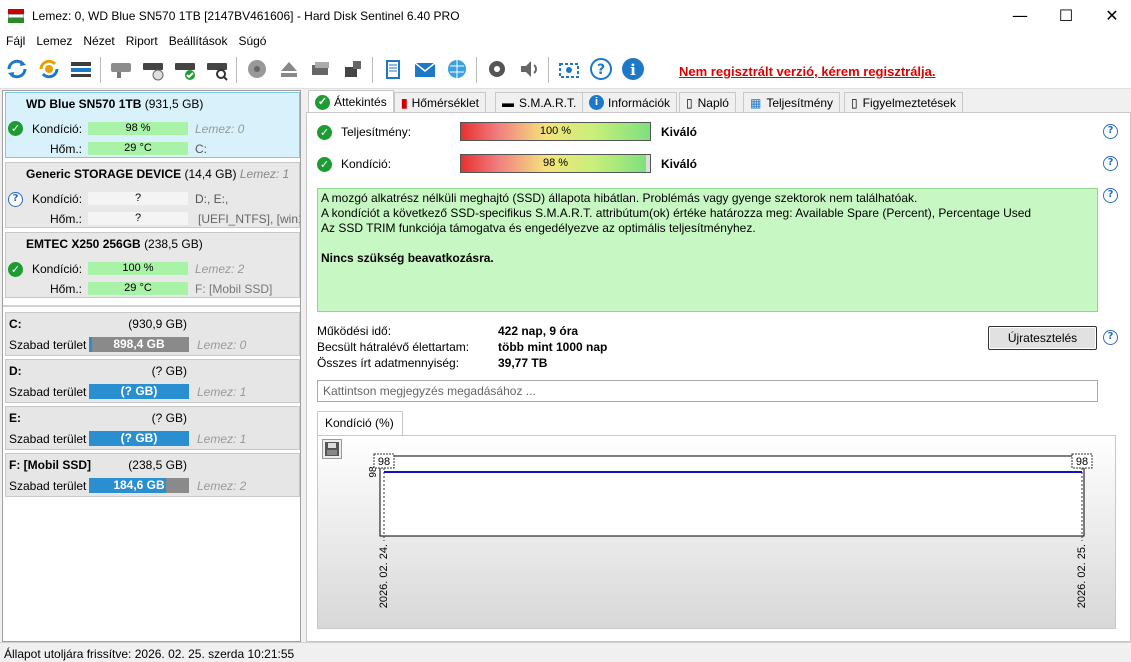 The image size is (1131, 662). Describe the element at coordinates (689, 102) in the screenshot. I see `document-icon: ▯` at that location.